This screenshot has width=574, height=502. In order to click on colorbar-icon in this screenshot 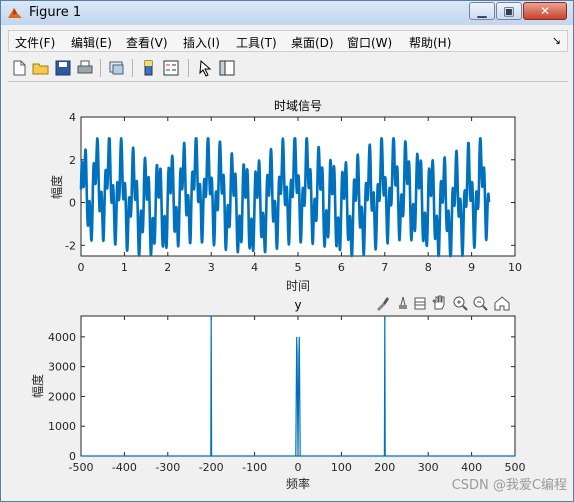, I will do `click(149, 68)`.